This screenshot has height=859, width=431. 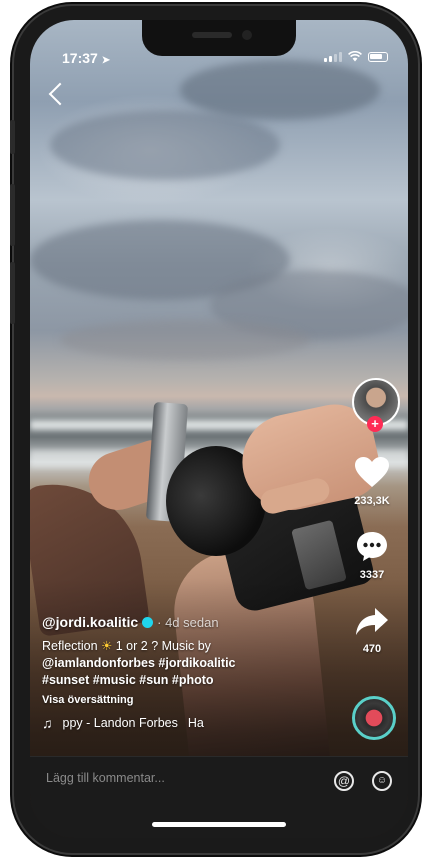 What do you see at coordinates (344, 781) in the screenshot?
I see `at-icon: @` at bounding box center [344, 781].